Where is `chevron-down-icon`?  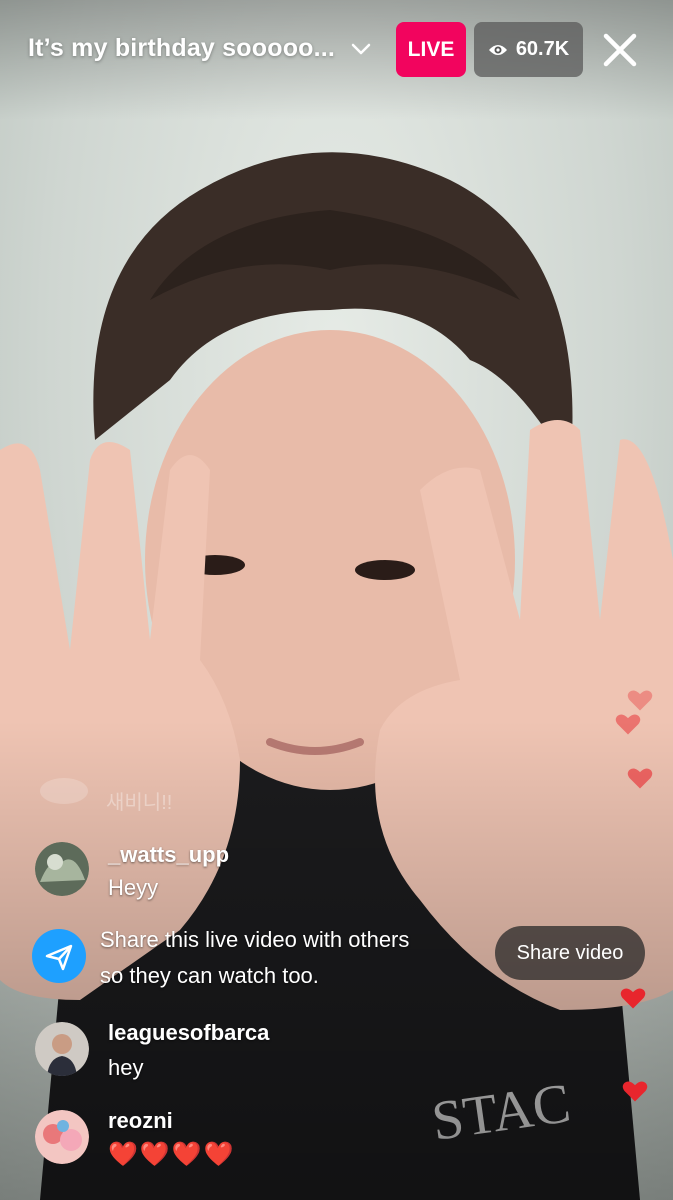
chevron-down-icon is located at coordinates (361, 49).